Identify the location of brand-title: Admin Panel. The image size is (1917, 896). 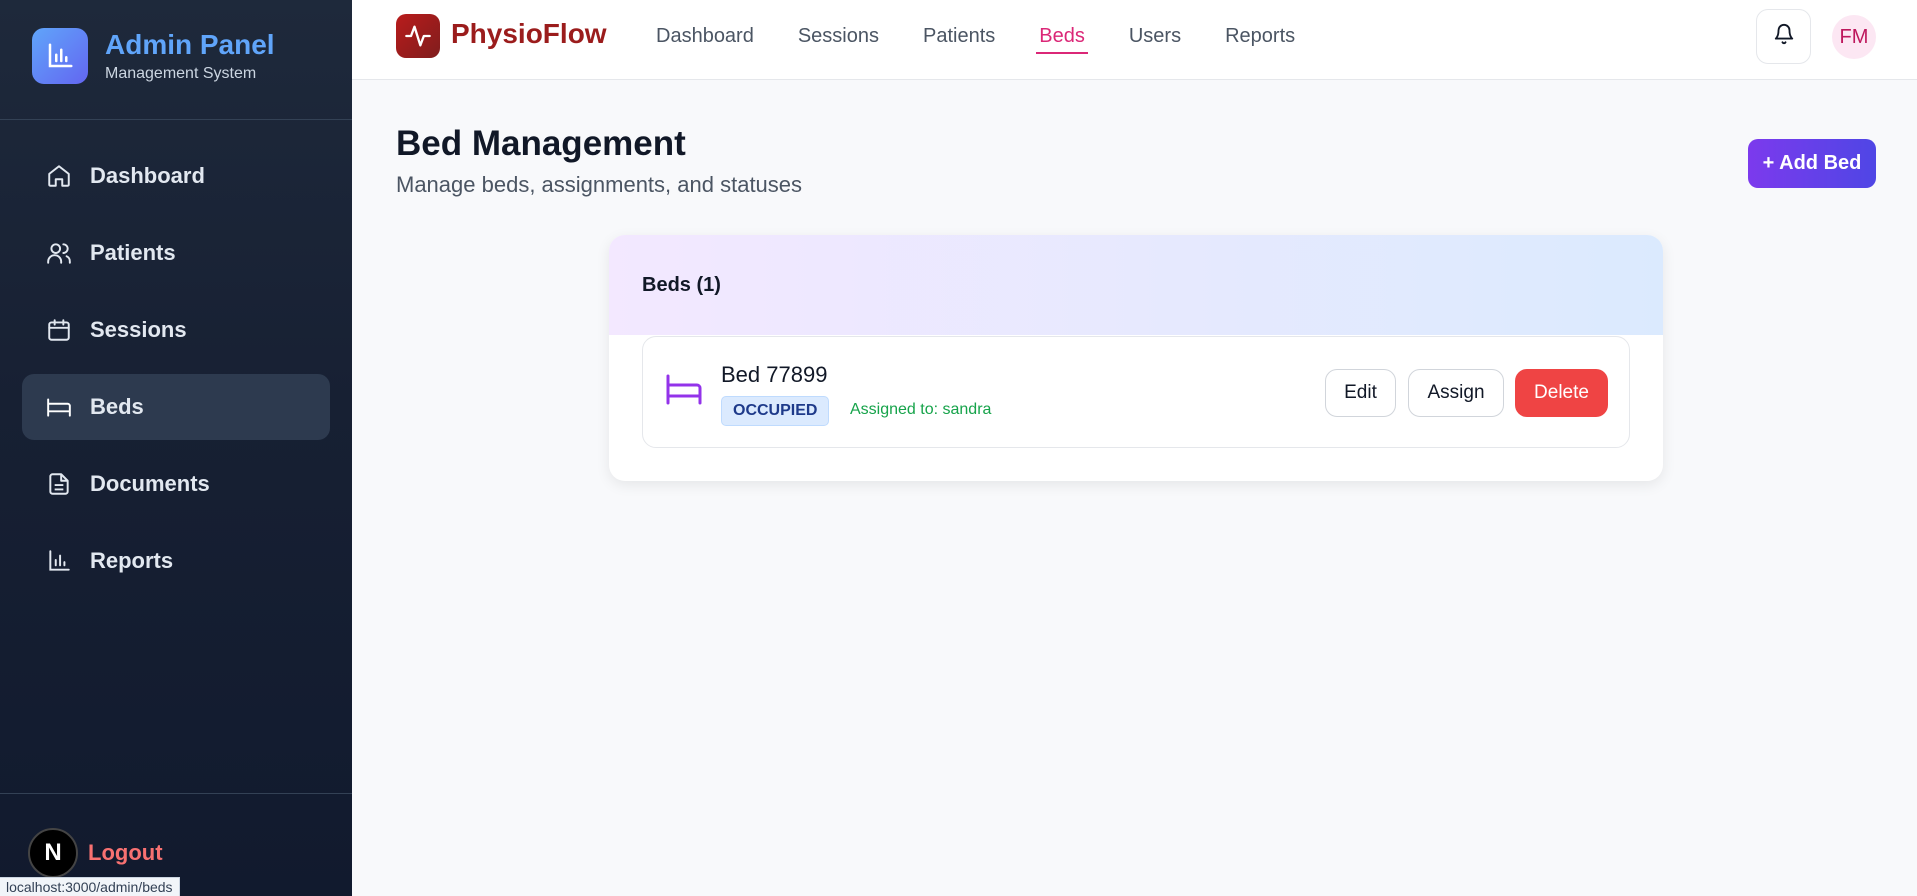
(190, 44).